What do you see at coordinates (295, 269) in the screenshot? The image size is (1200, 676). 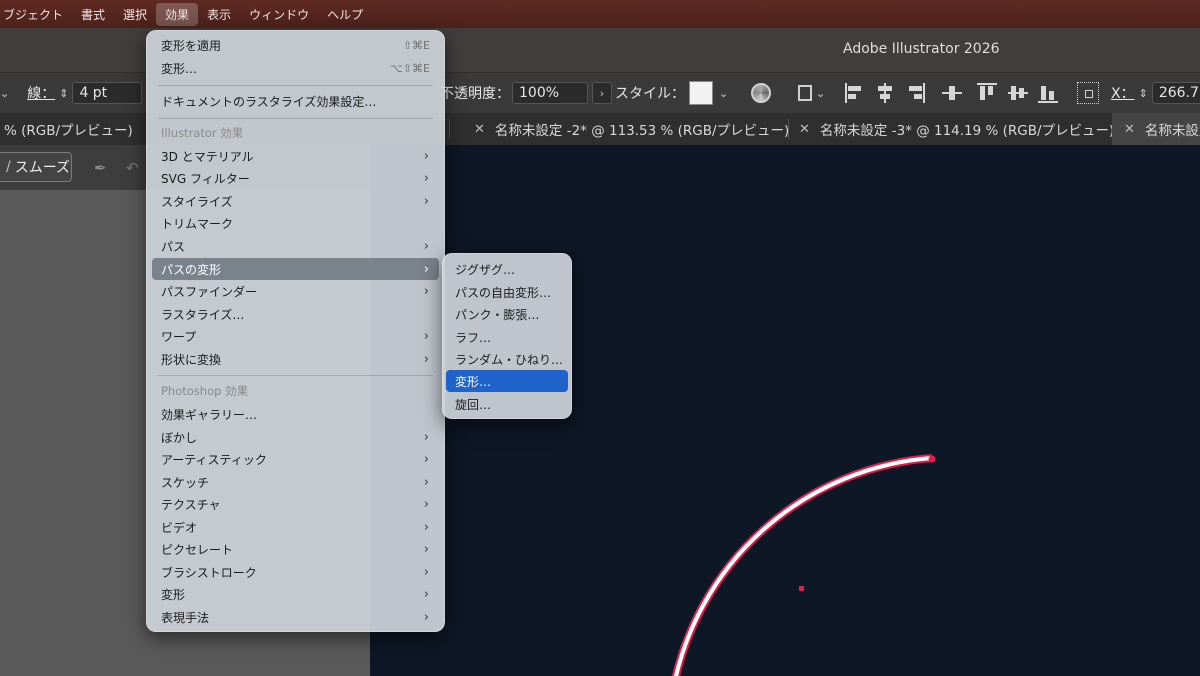 I see `menu-item-distort-transform: パスの変形 ›` at bounding box center [295, 269].